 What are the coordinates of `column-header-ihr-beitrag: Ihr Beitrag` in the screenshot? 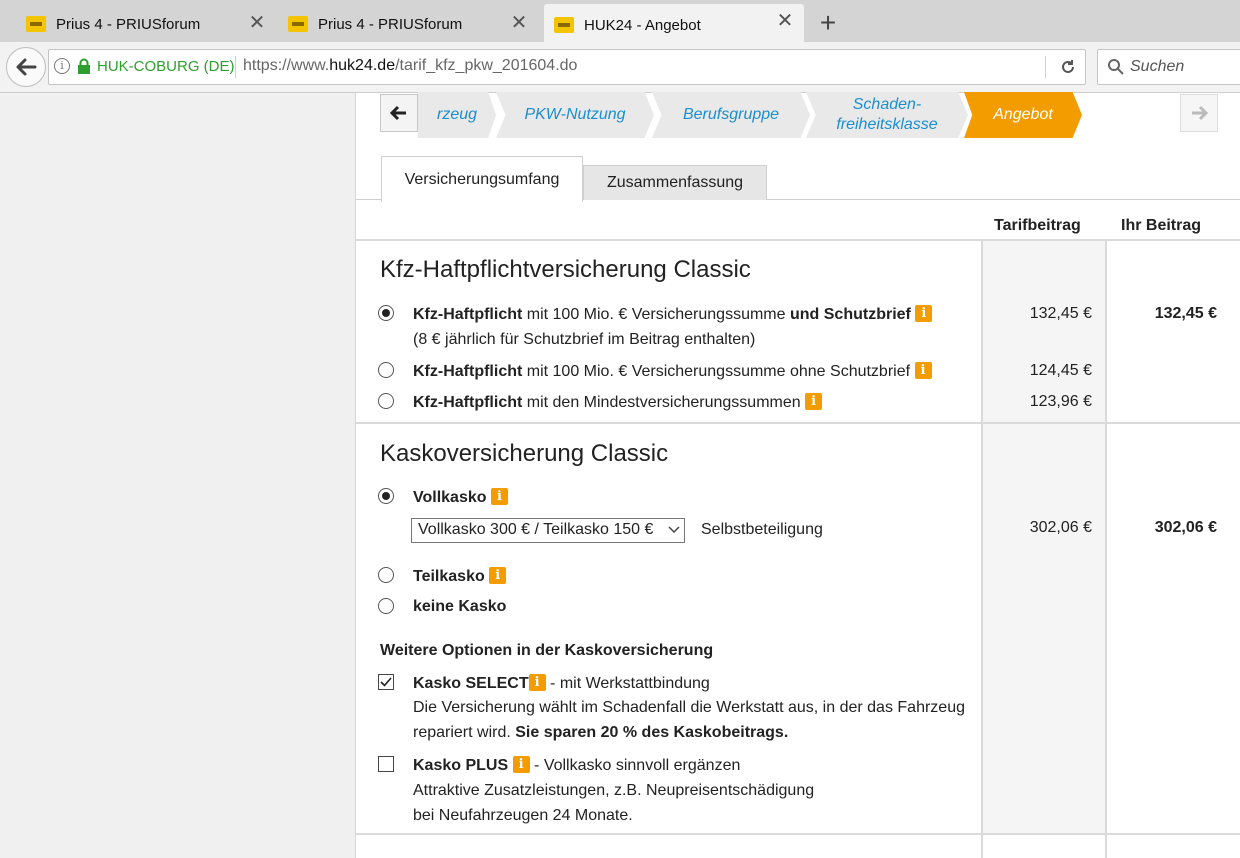 It's located at (1161, 225).